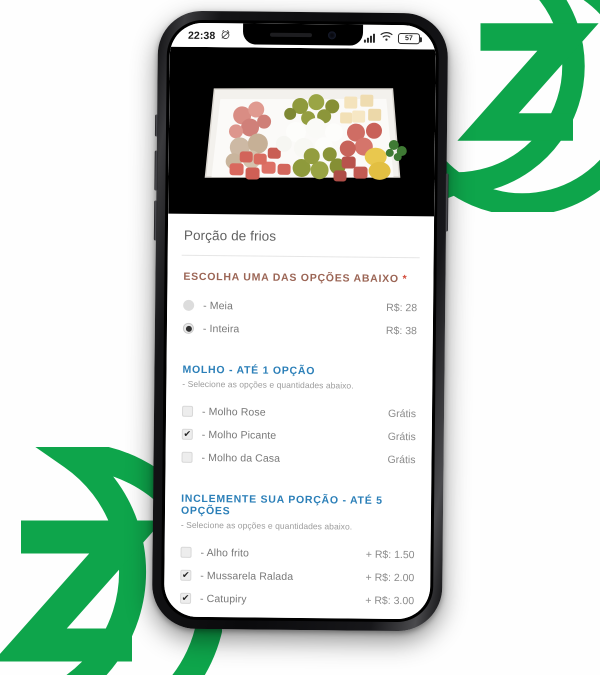 Image resolution: width=600 pixels, height=675 pixels. I want to click on product-title: Porção de frios, so click(230, 235).